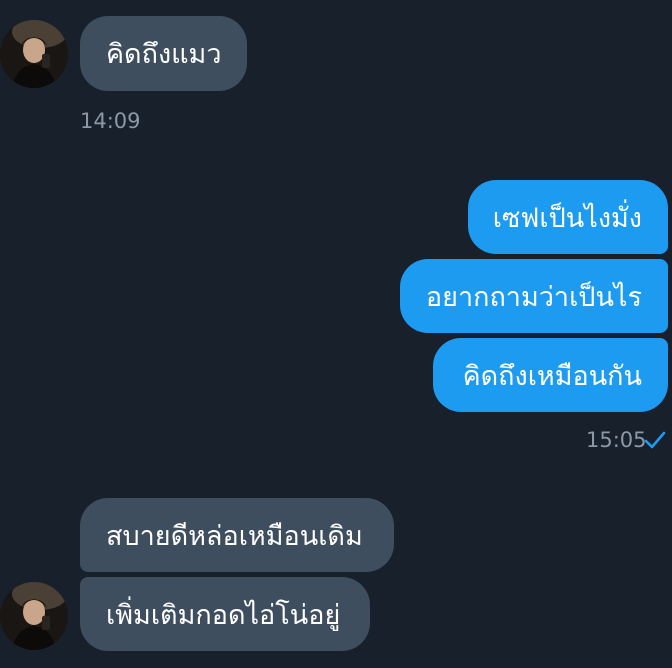 This screenshot has height=668, width=672. I want to click on incoming-message-bubble: เพิ่มเติมกอดไอ่โน่อยู่, so click(225, 614).